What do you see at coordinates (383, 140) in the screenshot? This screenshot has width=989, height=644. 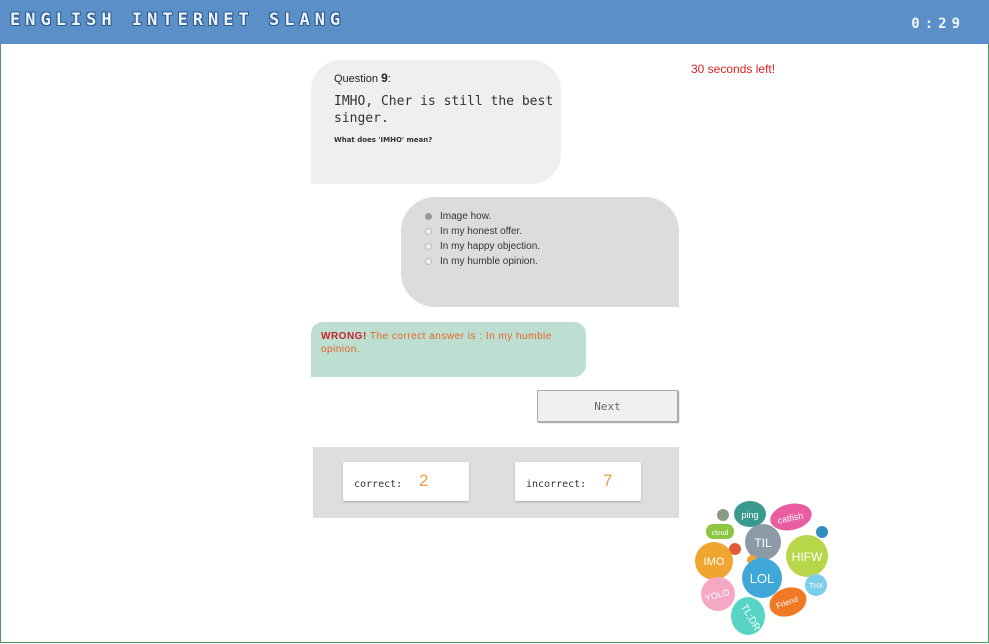 I see `question-prompt: What does 'IMHO' mean?` at bounding box center [383, 140].